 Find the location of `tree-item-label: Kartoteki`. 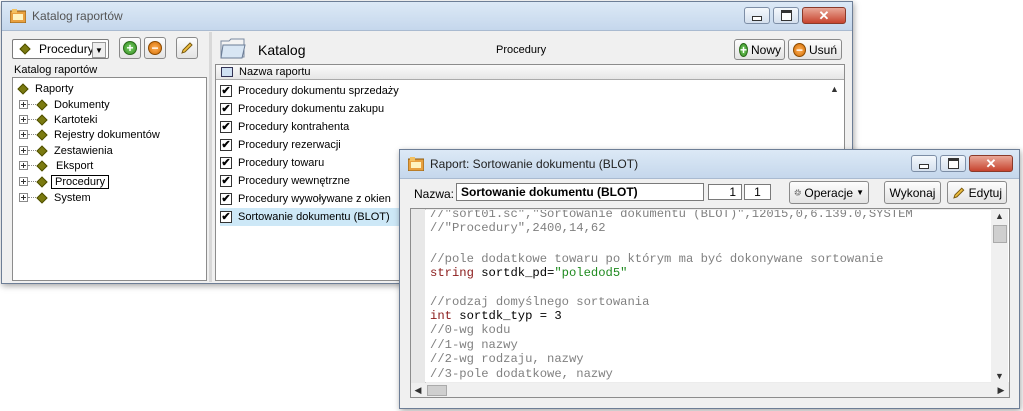

tree-item-label: Kartoteki is located at coordinates (76, 119).